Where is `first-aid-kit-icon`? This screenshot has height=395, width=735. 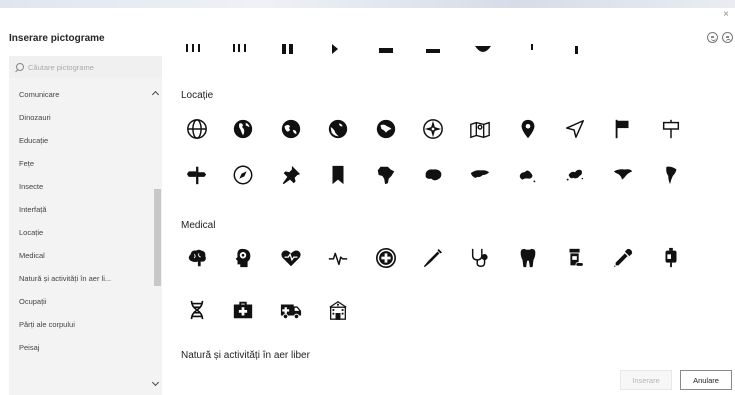 first-aid-kit-icon is located at coordinates (243, 310).